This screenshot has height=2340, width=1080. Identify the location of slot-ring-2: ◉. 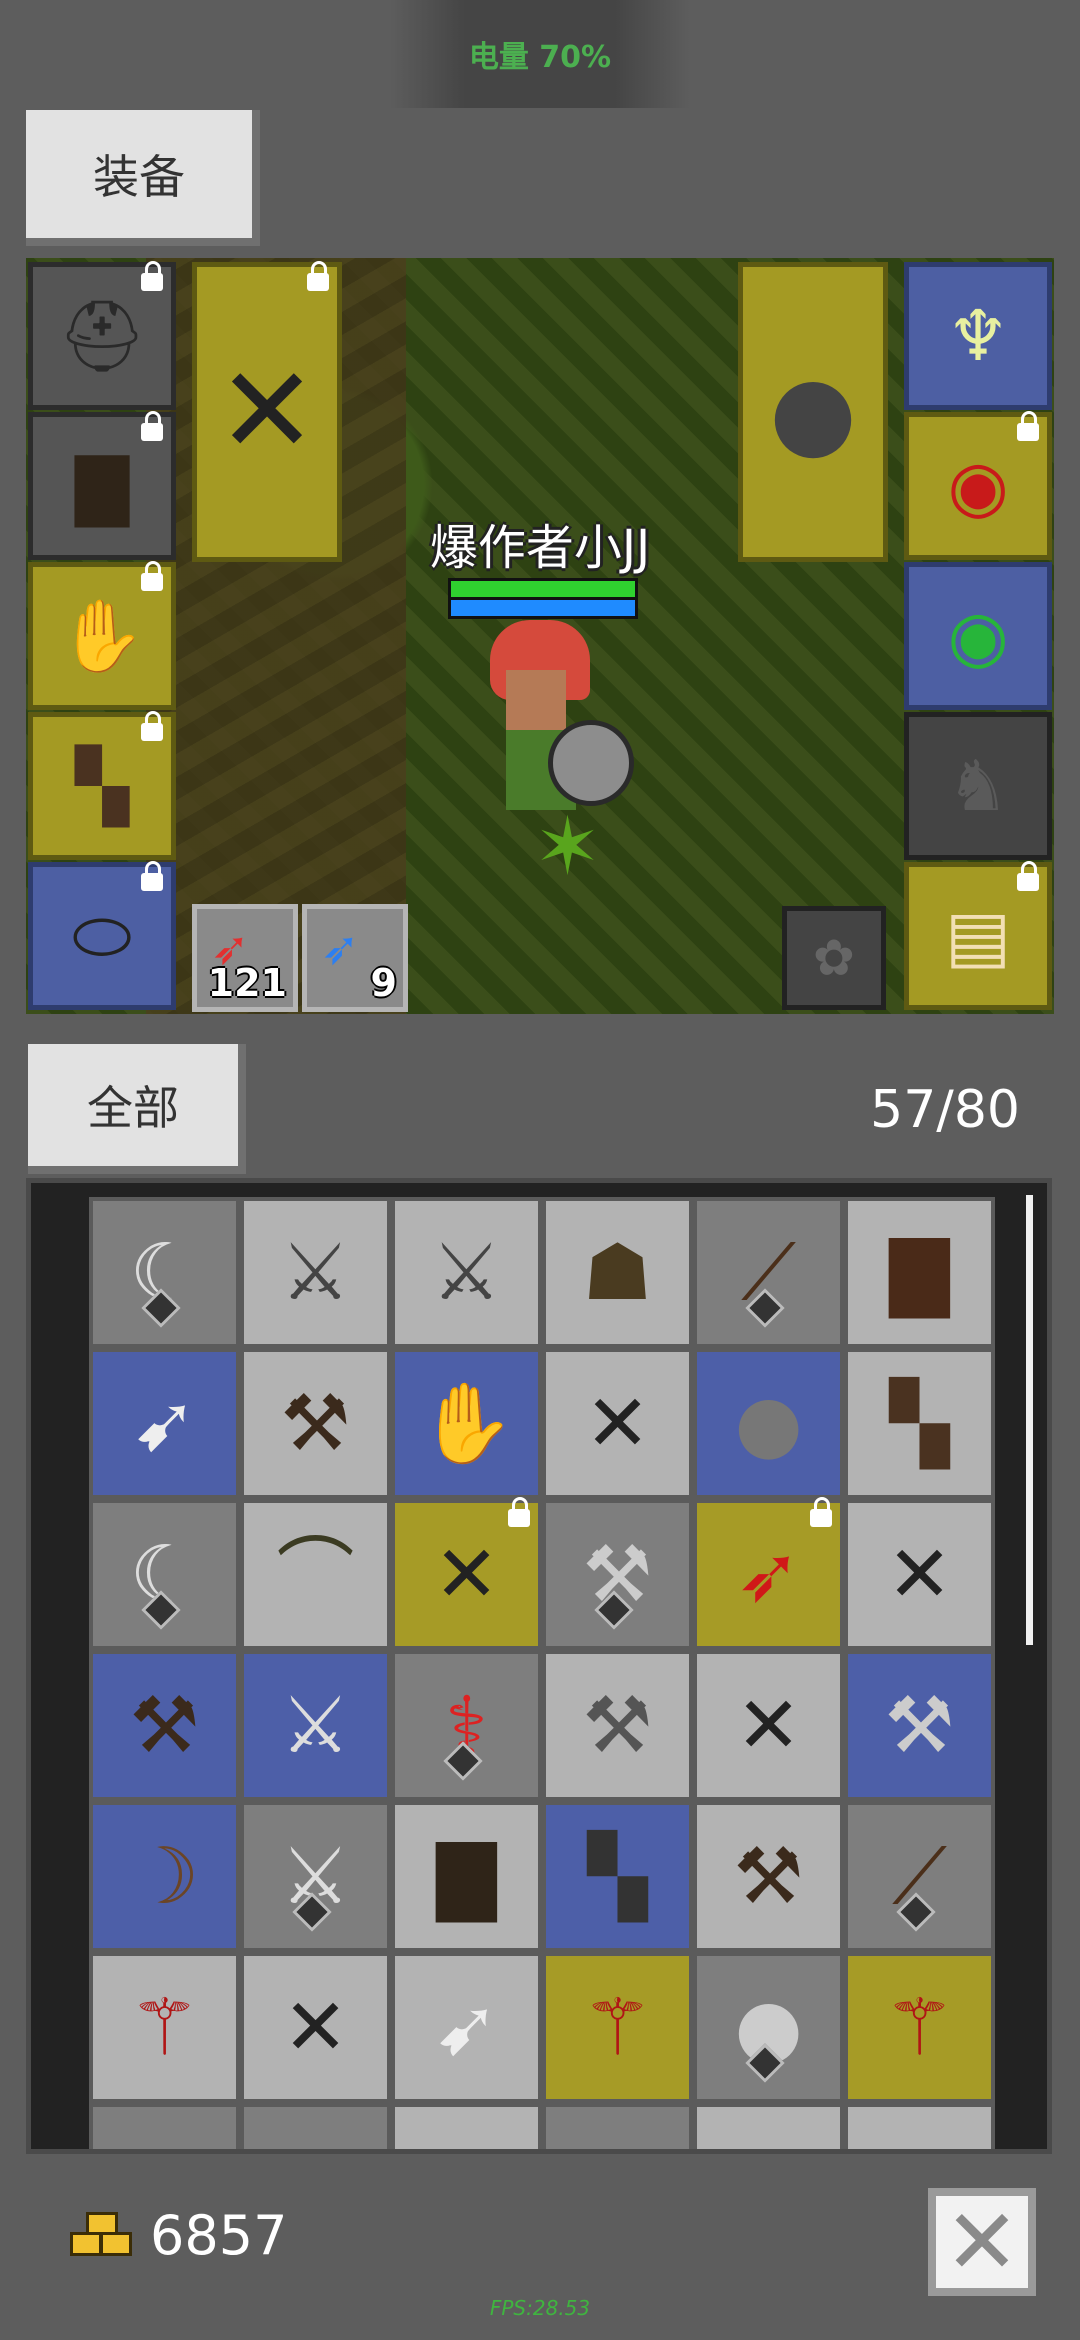
(978, 636).